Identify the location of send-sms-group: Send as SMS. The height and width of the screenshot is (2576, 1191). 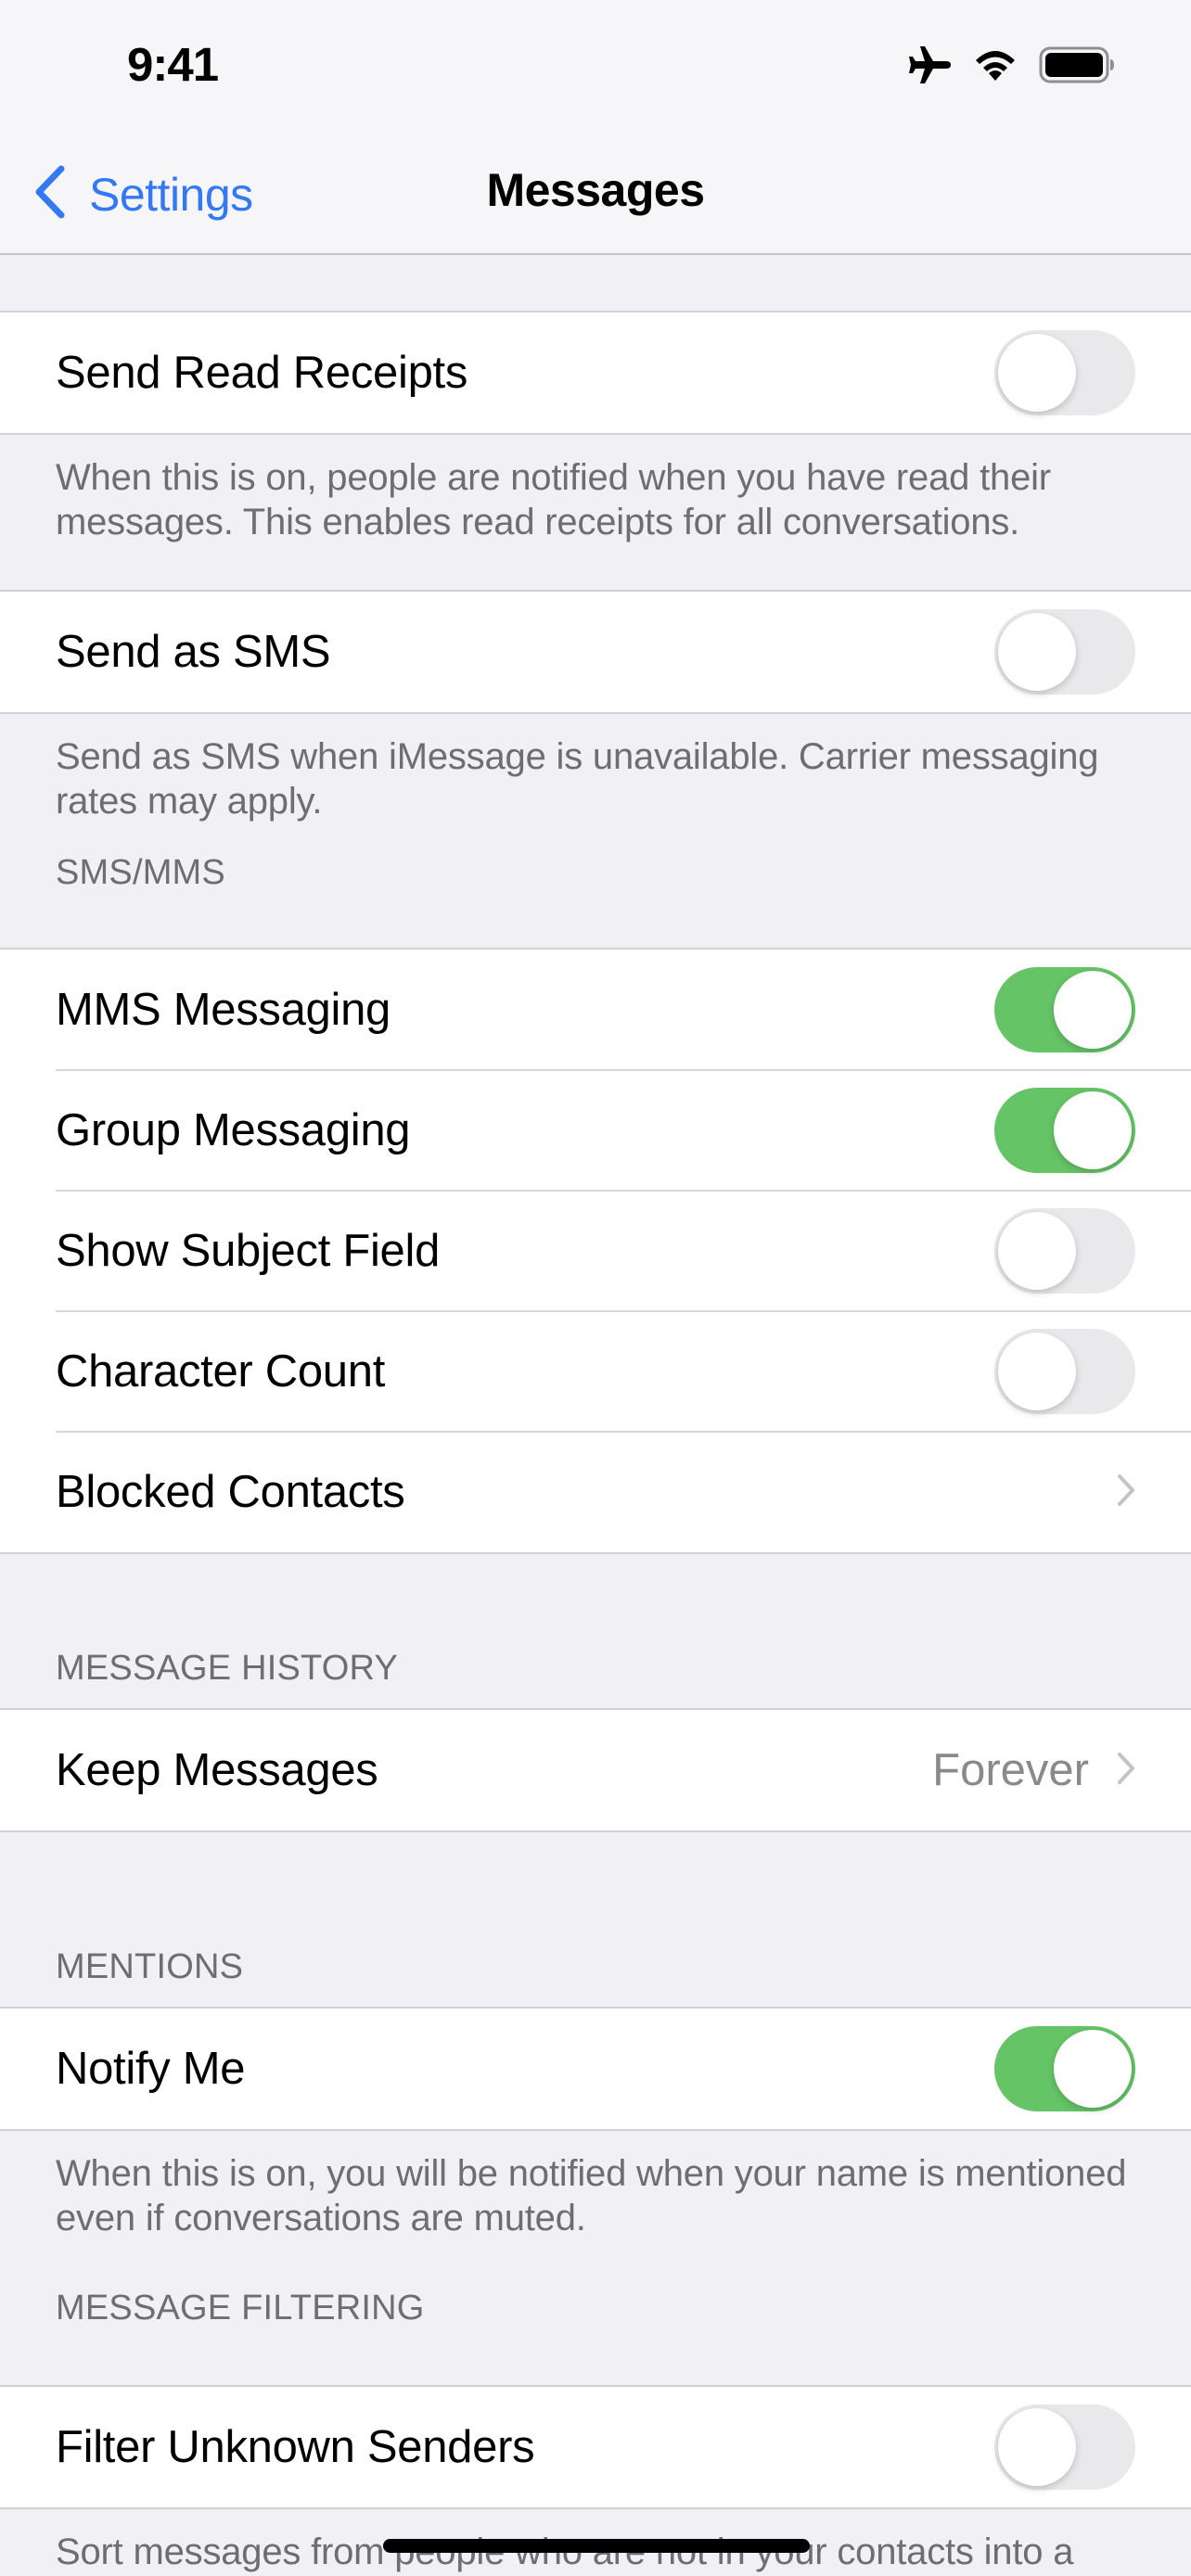
(595, 652).